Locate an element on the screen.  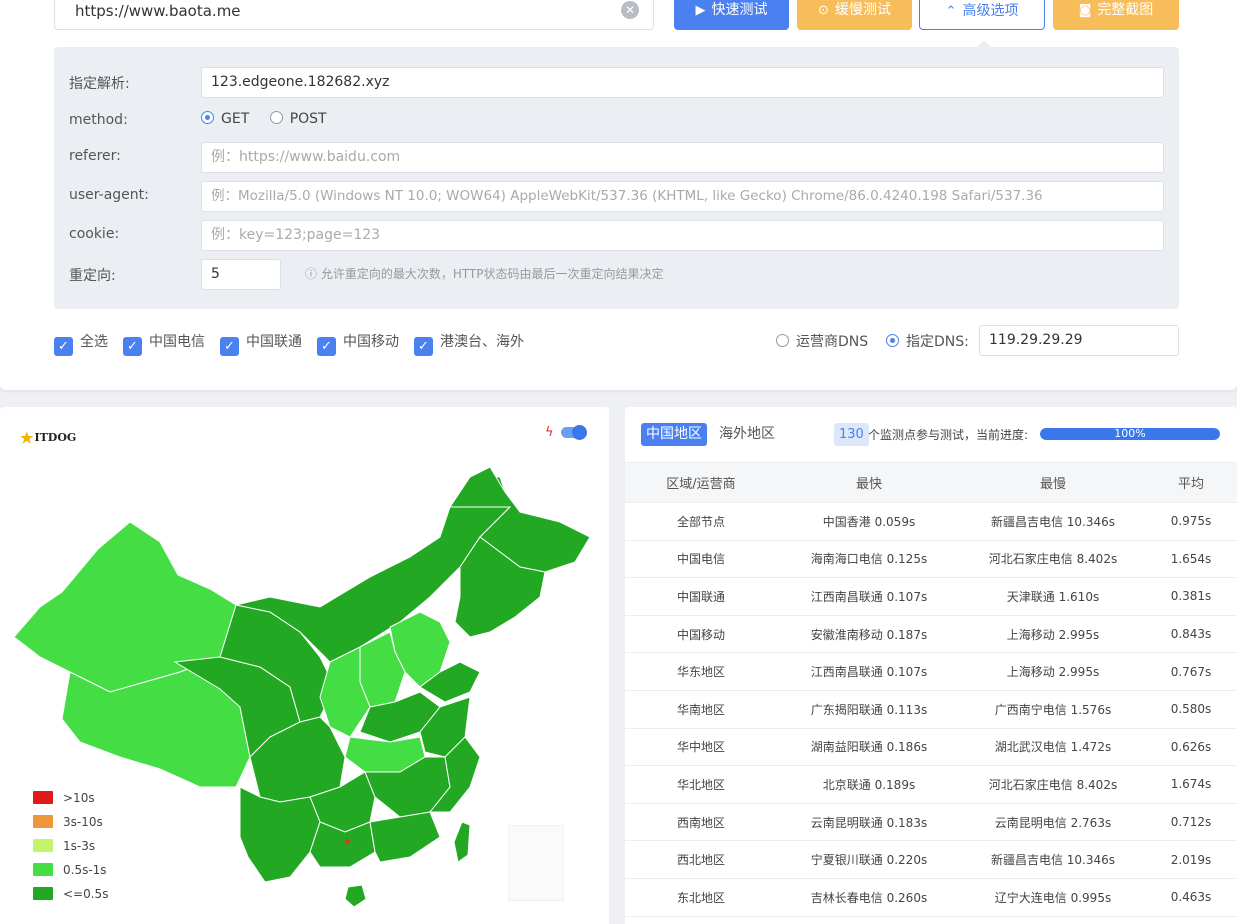
fast-test-label: 快速测试 is located at coordinates (739, 10).